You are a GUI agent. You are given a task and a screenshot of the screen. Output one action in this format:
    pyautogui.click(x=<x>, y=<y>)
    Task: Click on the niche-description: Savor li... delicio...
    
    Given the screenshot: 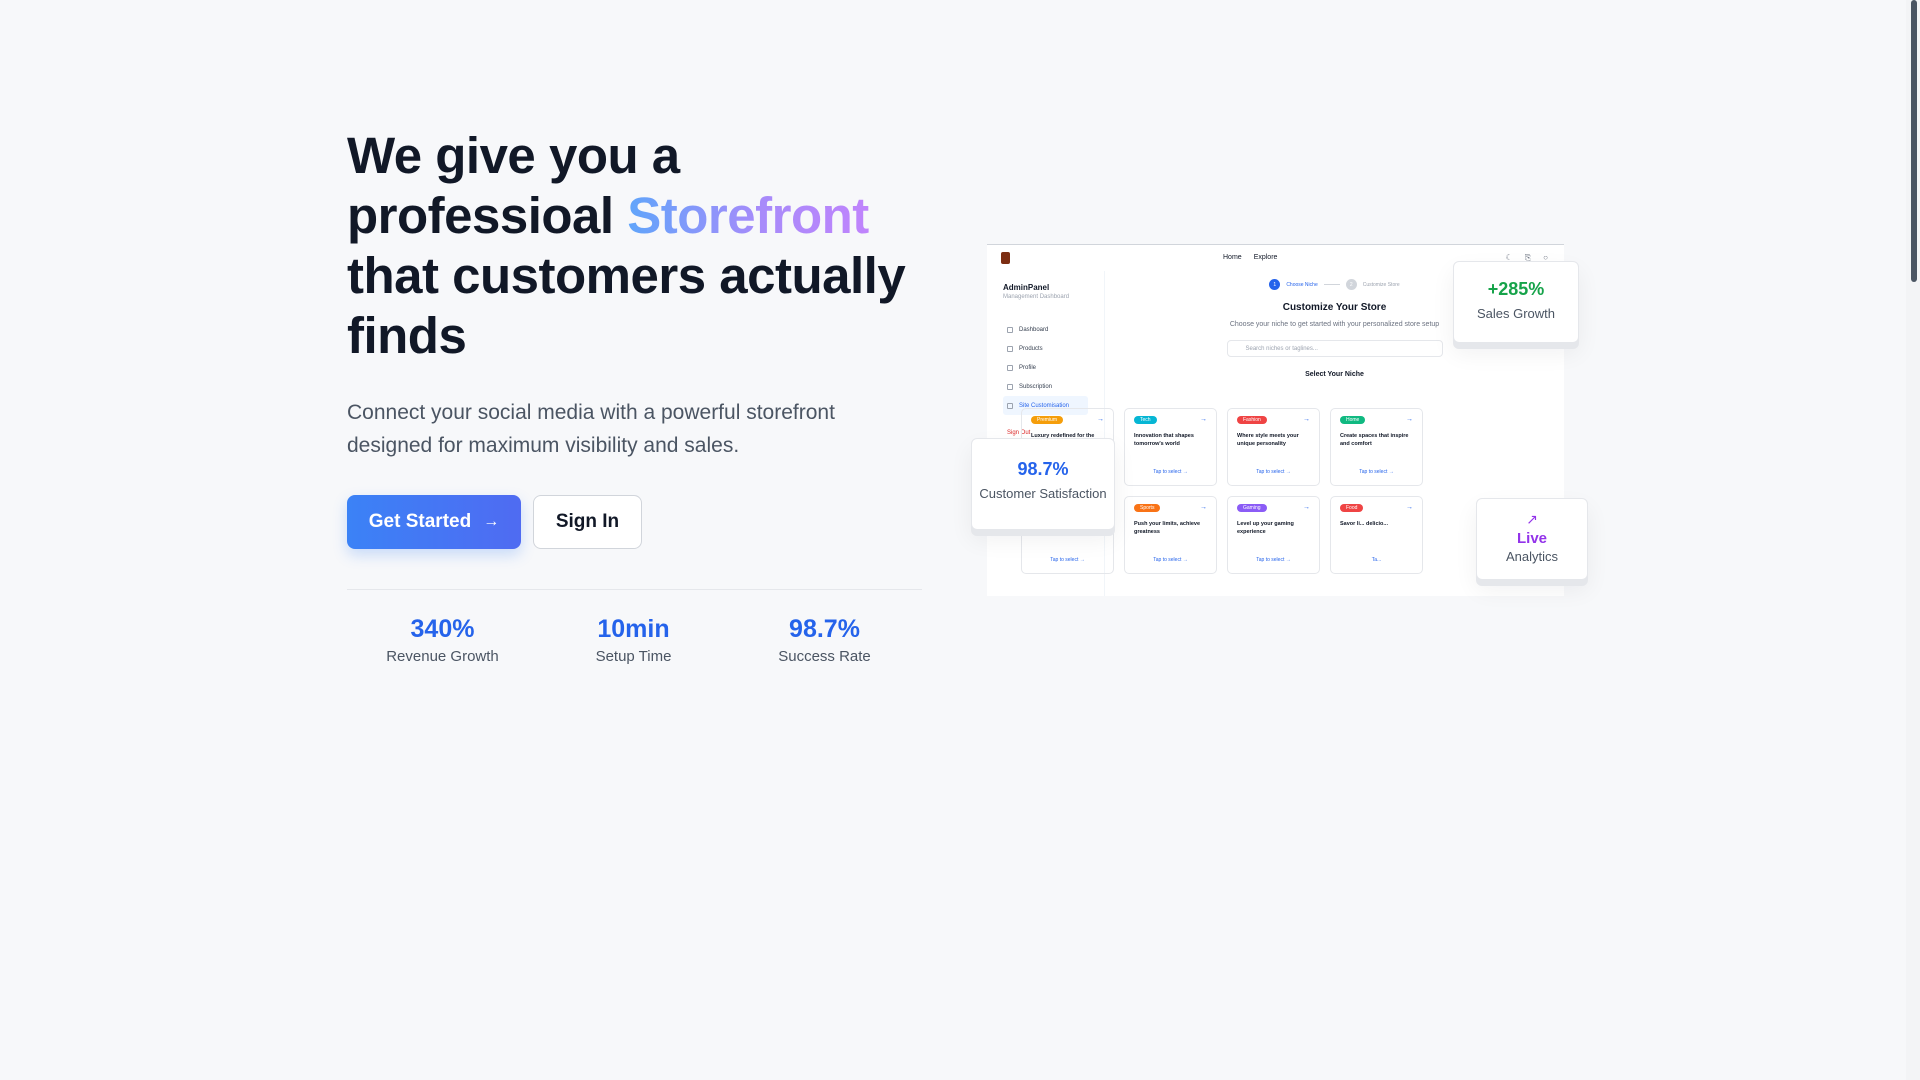 What is the action you would take?
    pyautogui.click(x=1364, y=524)
    